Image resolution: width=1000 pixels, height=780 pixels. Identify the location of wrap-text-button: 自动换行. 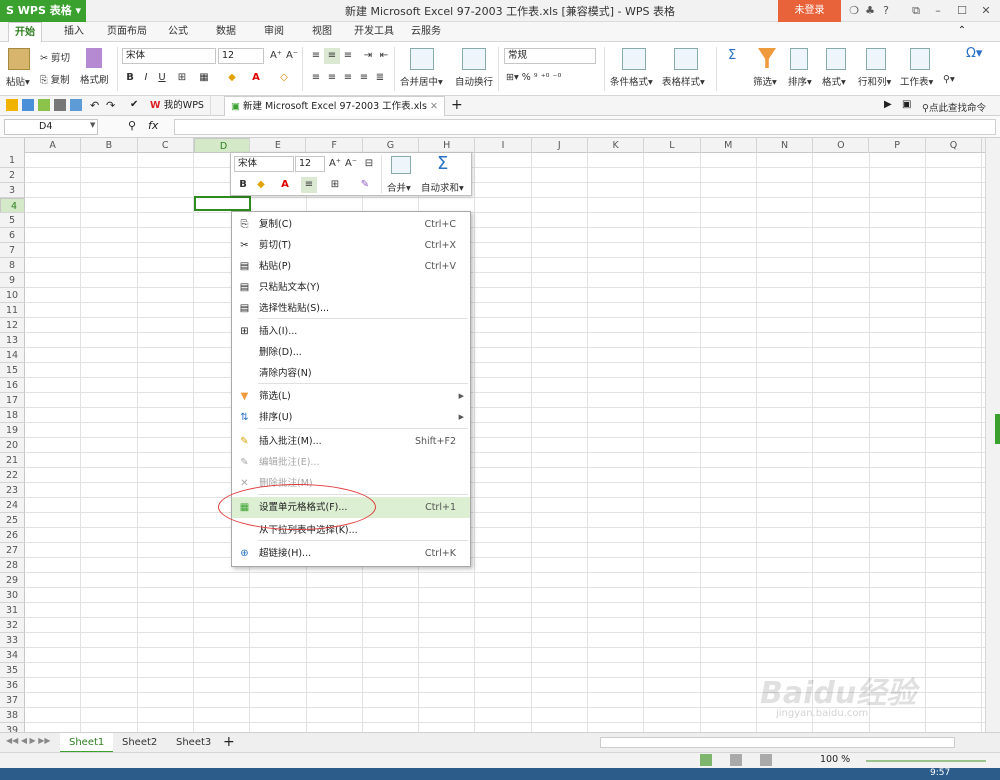
(474, 81).